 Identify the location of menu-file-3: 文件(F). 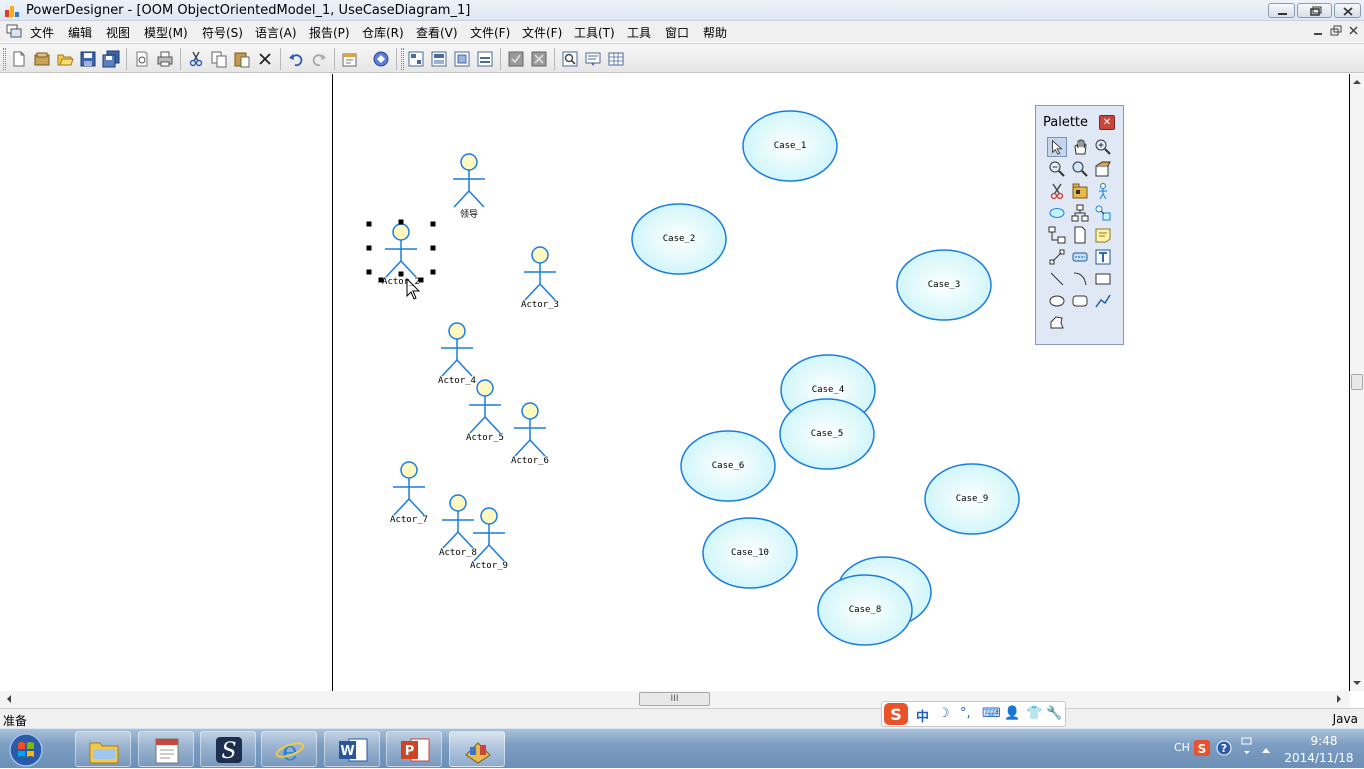
(542, 32).